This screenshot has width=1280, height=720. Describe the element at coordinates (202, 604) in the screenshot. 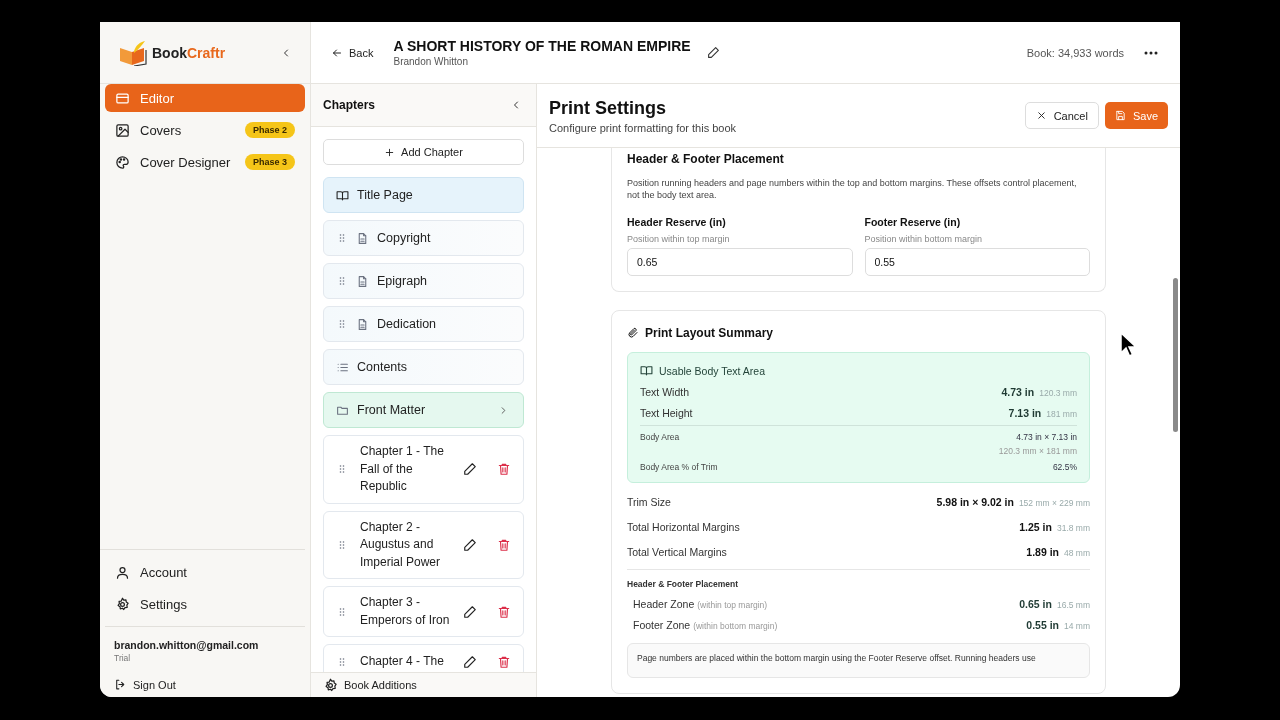

I see `nav-item: Settings` at that location.